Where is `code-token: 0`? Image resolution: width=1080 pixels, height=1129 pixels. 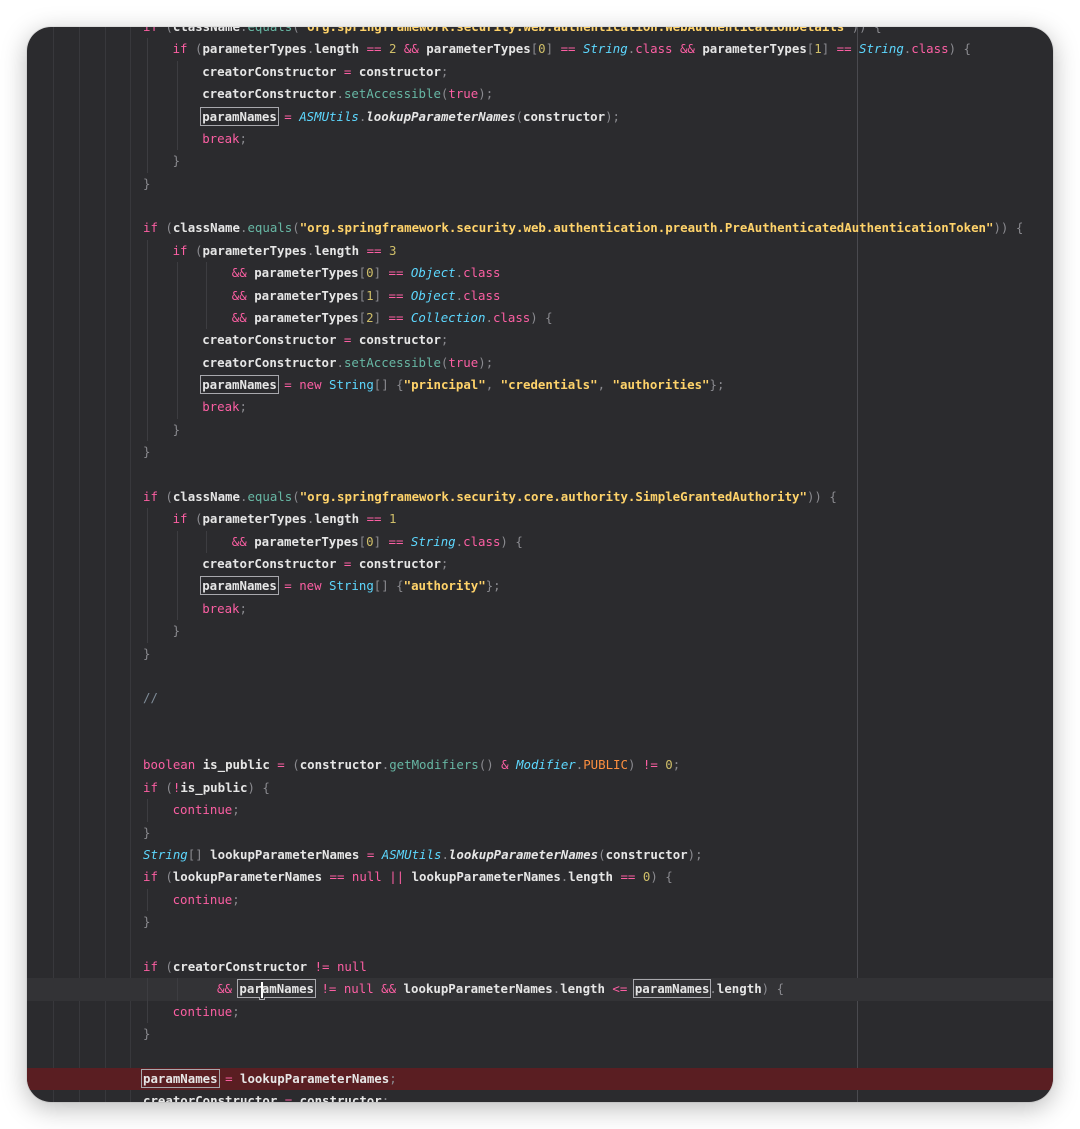 code-token: 0 is located at coordinates (370, 273).